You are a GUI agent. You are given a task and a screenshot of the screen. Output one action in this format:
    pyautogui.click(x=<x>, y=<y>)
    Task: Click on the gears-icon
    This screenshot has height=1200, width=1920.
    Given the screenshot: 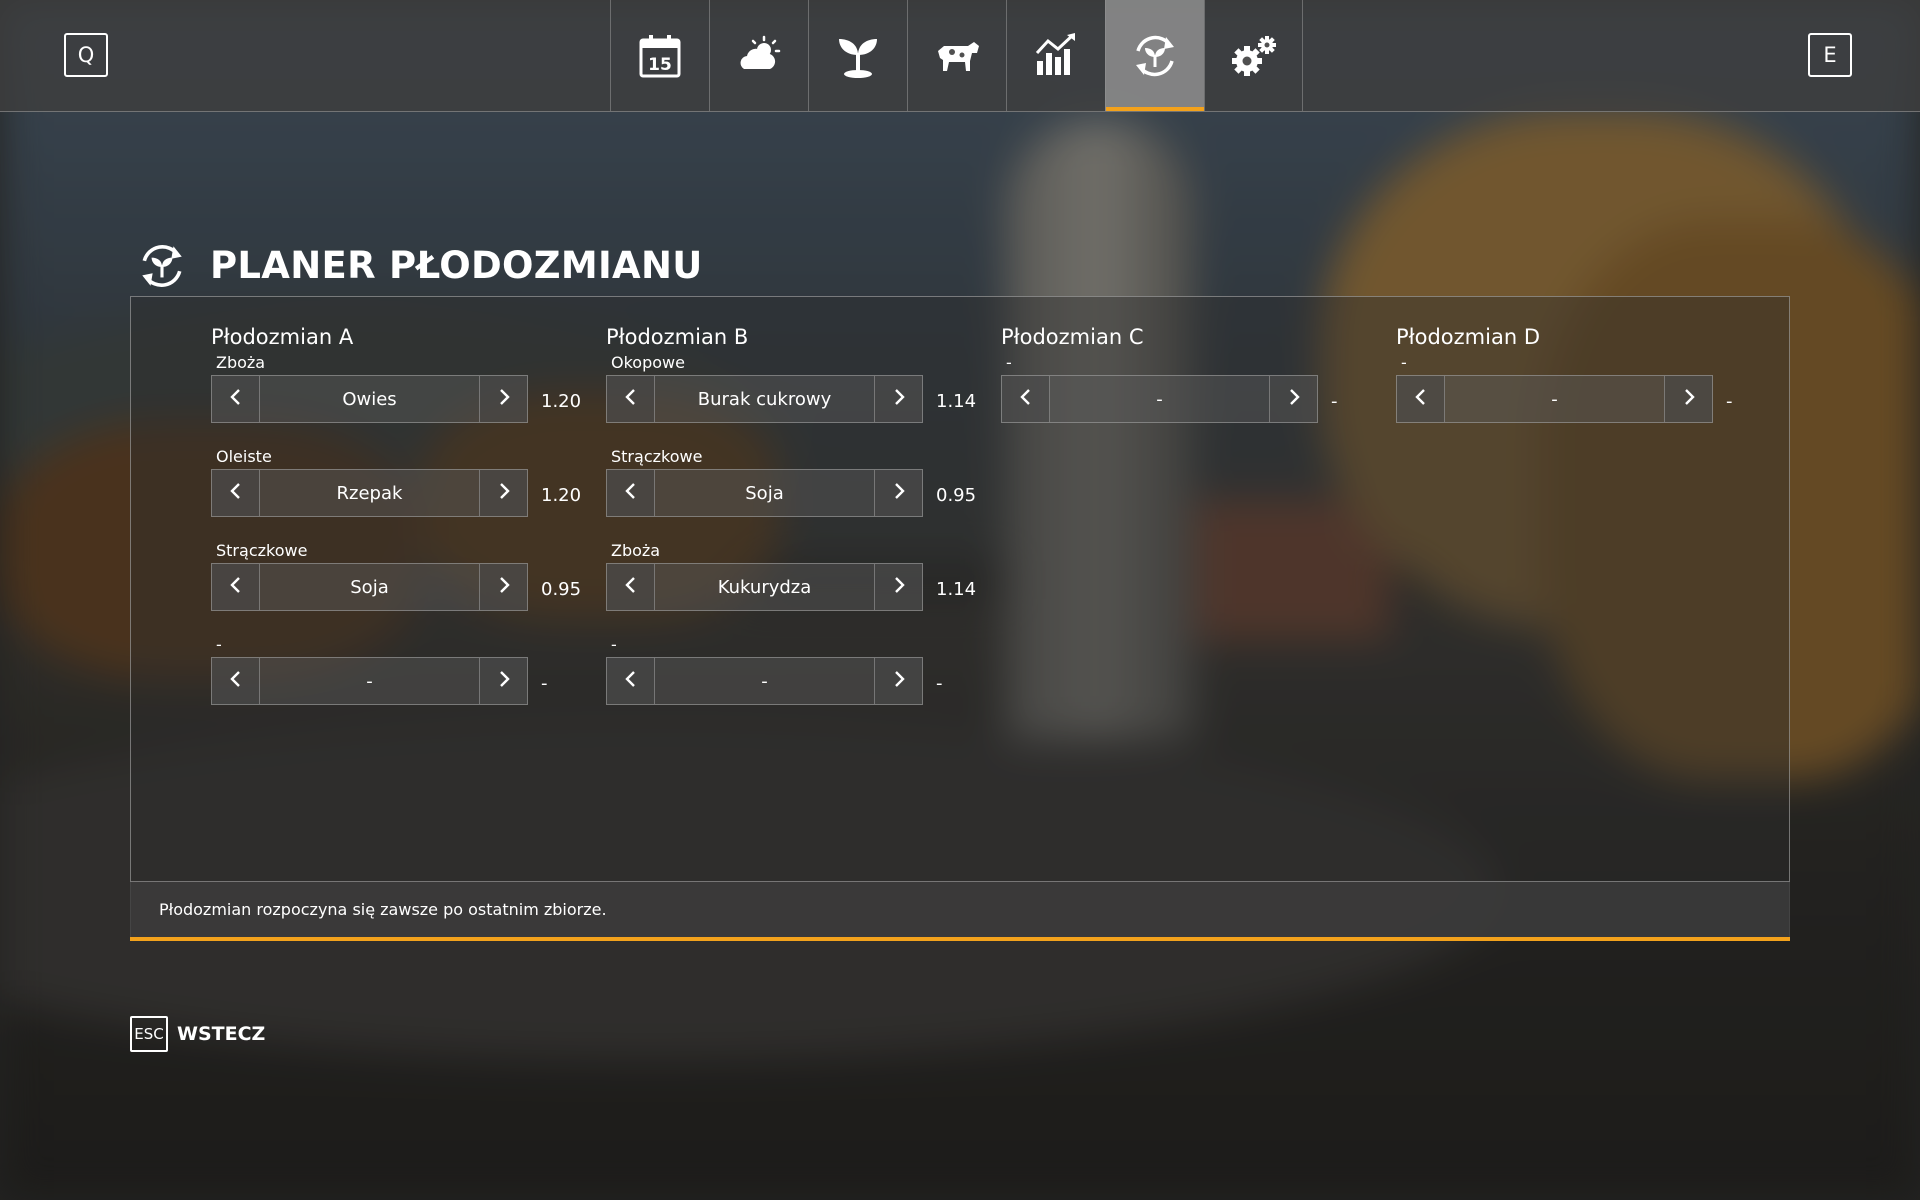 What is the action you would take?
    pyautogui.click(x=1253, y=55)
    